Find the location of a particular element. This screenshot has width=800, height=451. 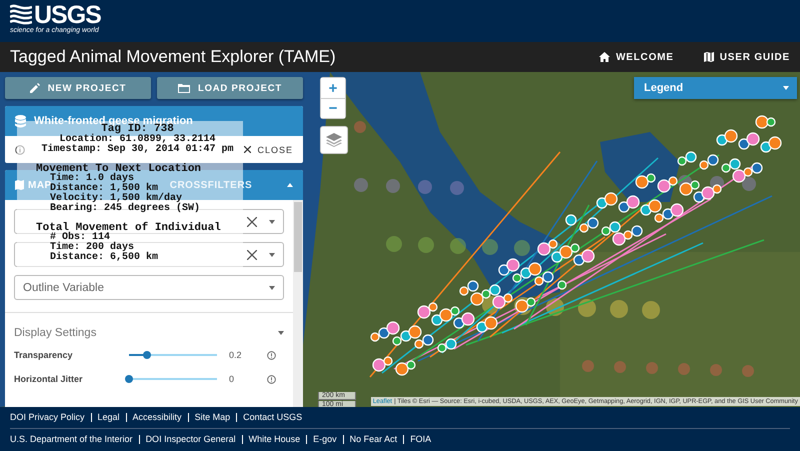

tooltip-heading: Movement To Next Location is located at coordinates (119, 169).